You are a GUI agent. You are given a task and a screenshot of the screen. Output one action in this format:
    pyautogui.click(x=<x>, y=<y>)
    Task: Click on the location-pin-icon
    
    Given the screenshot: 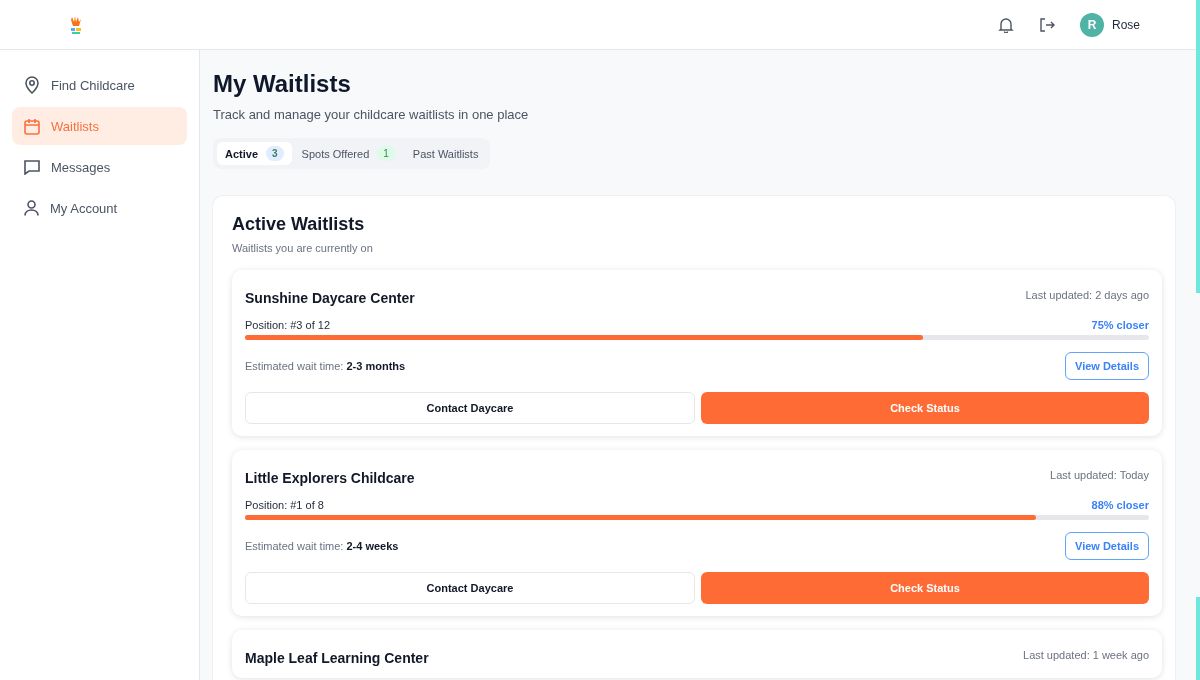 What is the action you would take?
    pyautogui.click(x=32, y=85)
    